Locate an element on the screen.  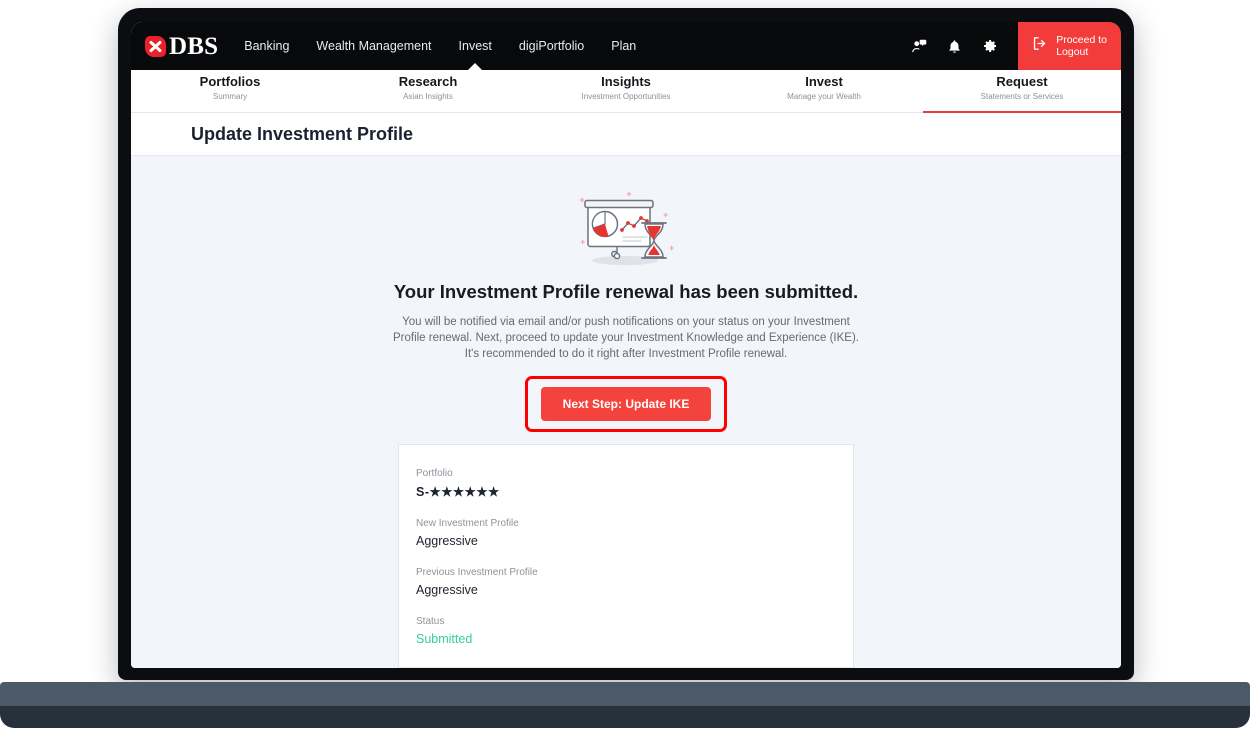
top-nav-right-group: Proceed to Logout is located at coordinates (1015, 46).